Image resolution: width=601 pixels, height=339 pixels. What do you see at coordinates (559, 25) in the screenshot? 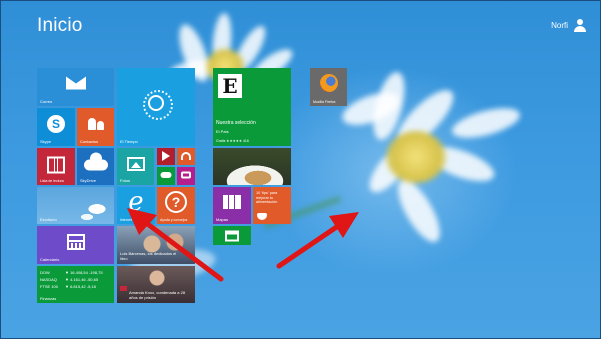
I see `user-name: Norfi` at bounding box center [559, 25].